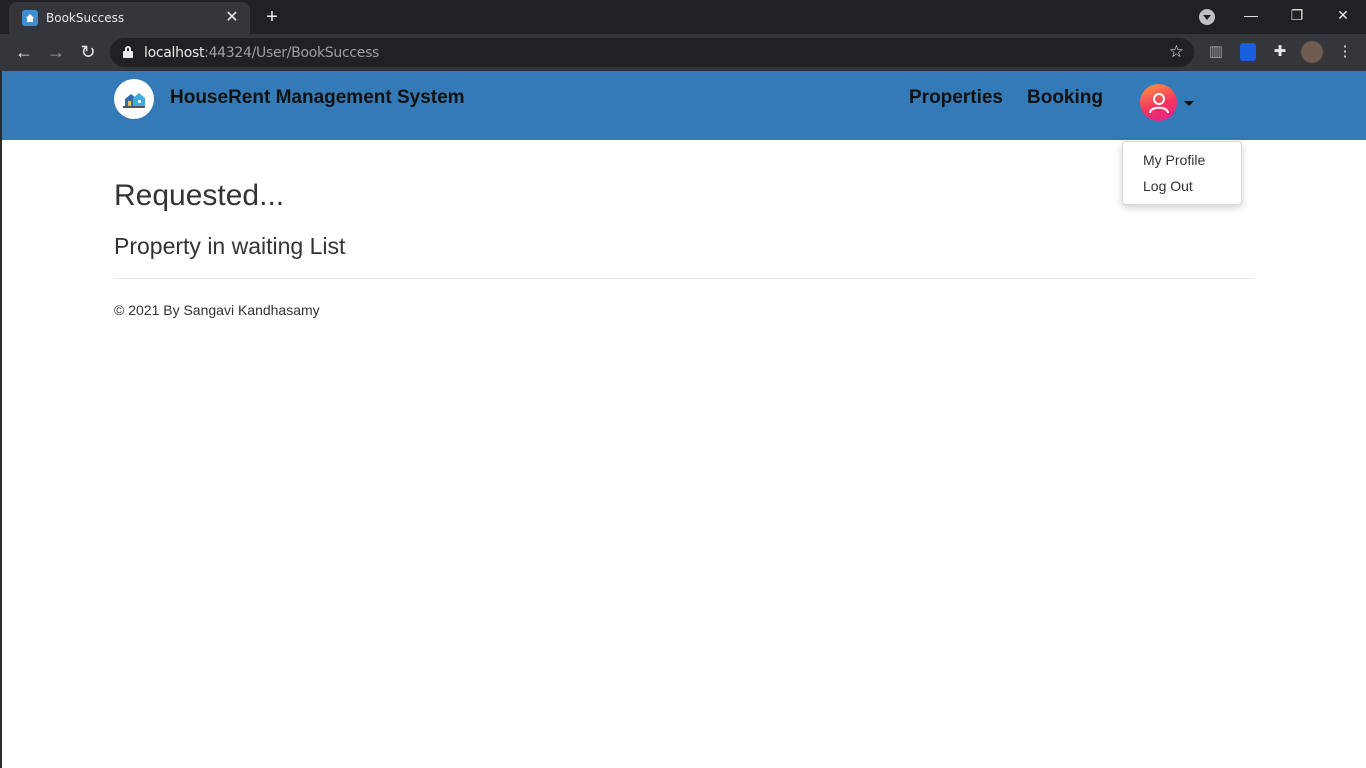 This screenshot has height=768, width=1366. I want to click on window-edge, so click(1, 419).